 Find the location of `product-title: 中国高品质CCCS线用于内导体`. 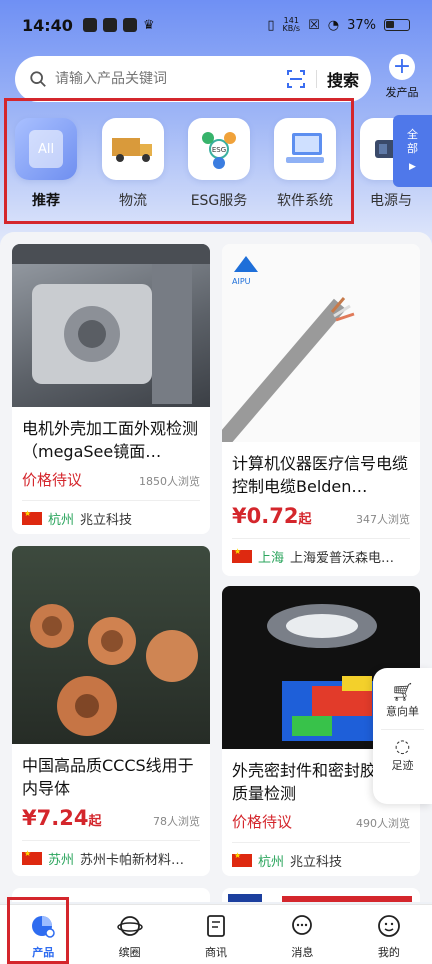

product-title: 中国高品质CCCS线用于内导体 is located at coordinates (108, 777).